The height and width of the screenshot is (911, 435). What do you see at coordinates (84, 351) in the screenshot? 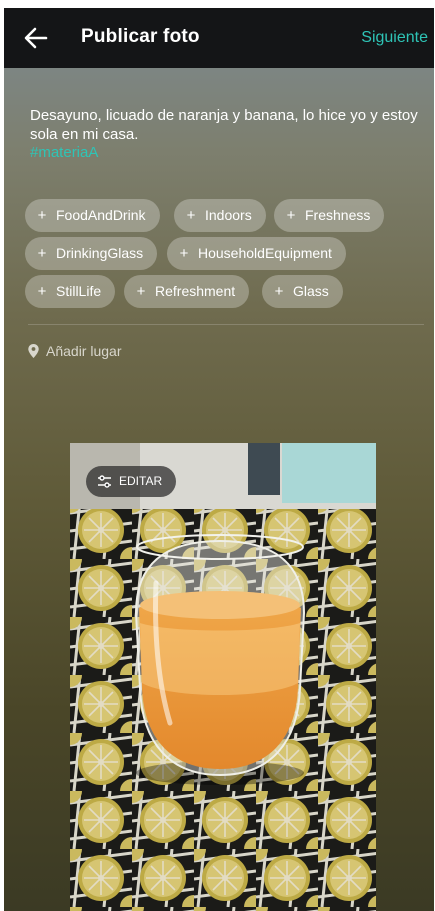
I see `add-location-label: Añadir lugar` at bounding box center [84, 351].